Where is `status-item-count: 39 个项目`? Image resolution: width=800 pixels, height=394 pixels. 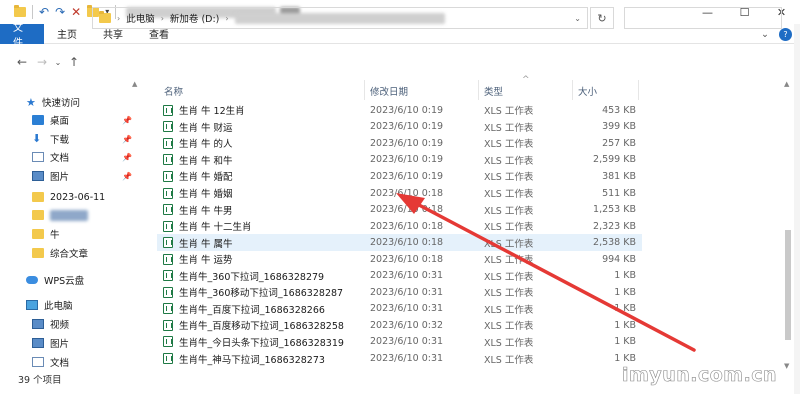
status-item-count: 39 个项目 is located at coordinates (40, 380).